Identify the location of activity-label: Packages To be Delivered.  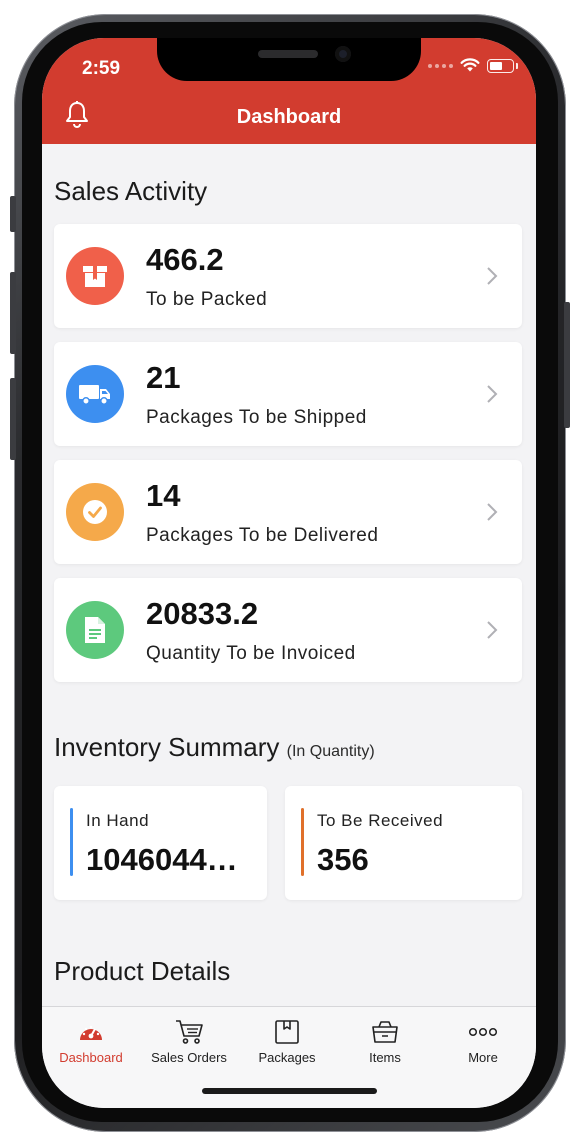
(262, 535).